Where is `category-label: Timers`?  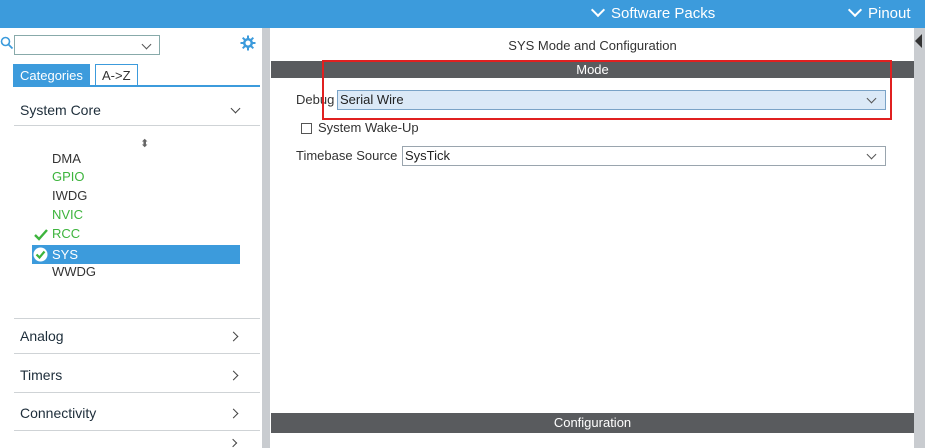
category-label: Timers is located at coordinates (41, 375).